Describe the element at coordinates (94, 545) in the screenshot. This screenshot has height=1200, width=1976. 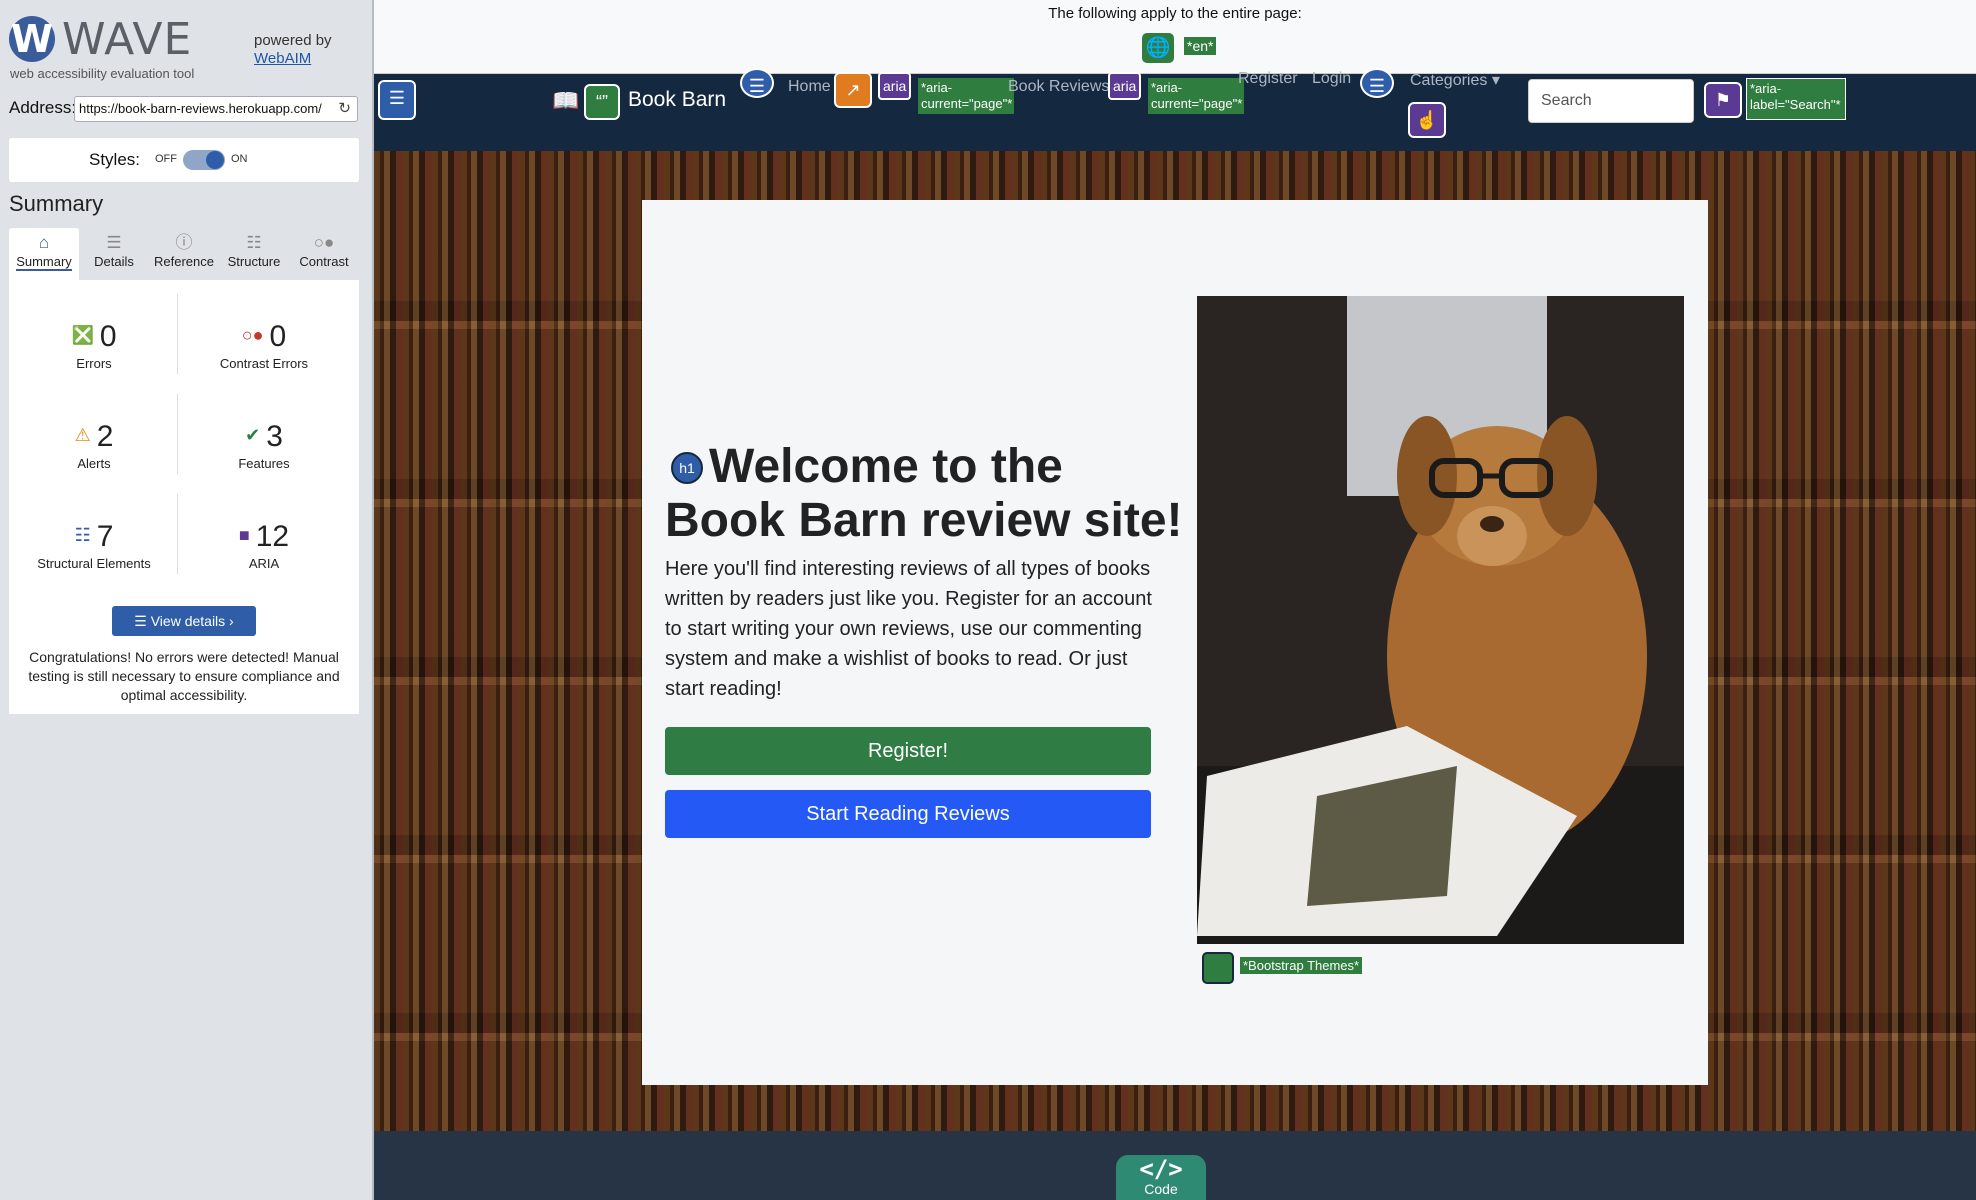
I see `stat-structural: ☷ 7 Structural Elements` at that location.